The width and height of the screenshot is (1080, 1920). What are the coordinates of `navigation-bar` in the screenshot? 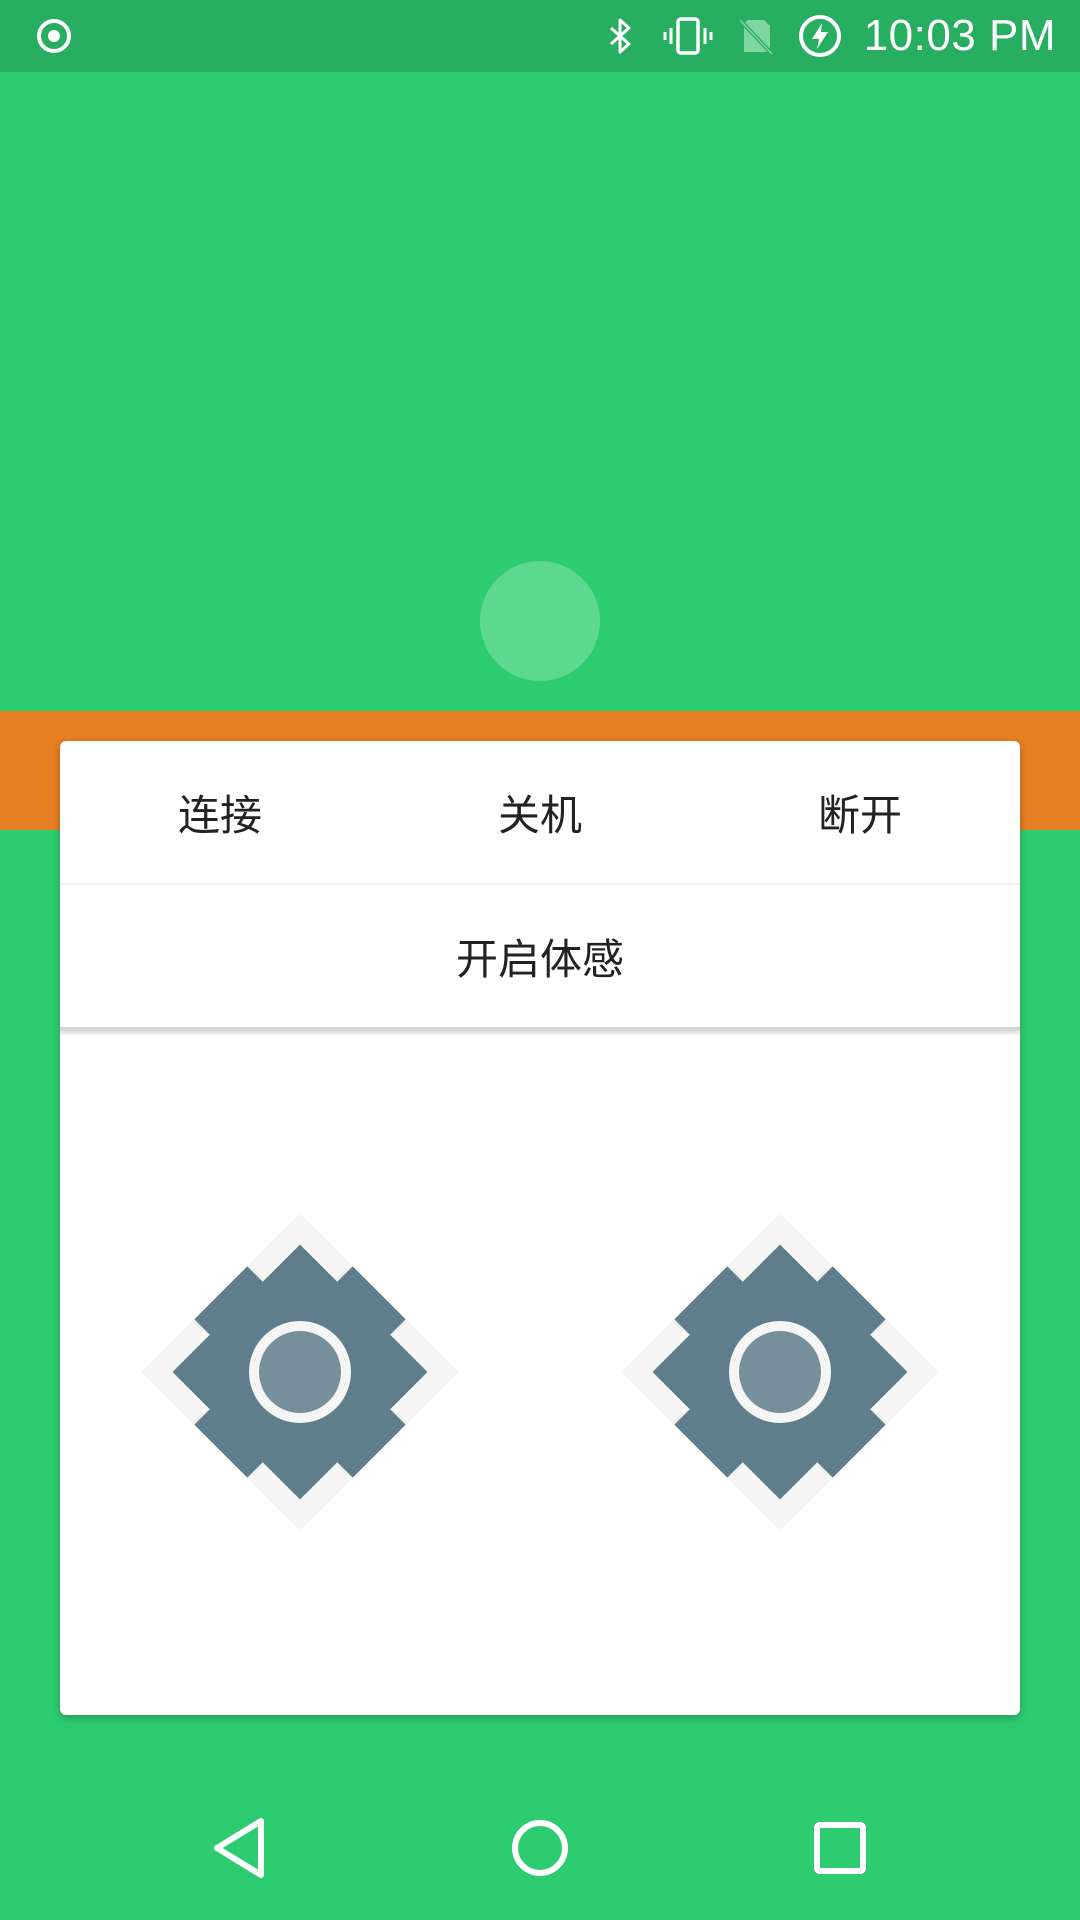 It's located at (540, 1848).